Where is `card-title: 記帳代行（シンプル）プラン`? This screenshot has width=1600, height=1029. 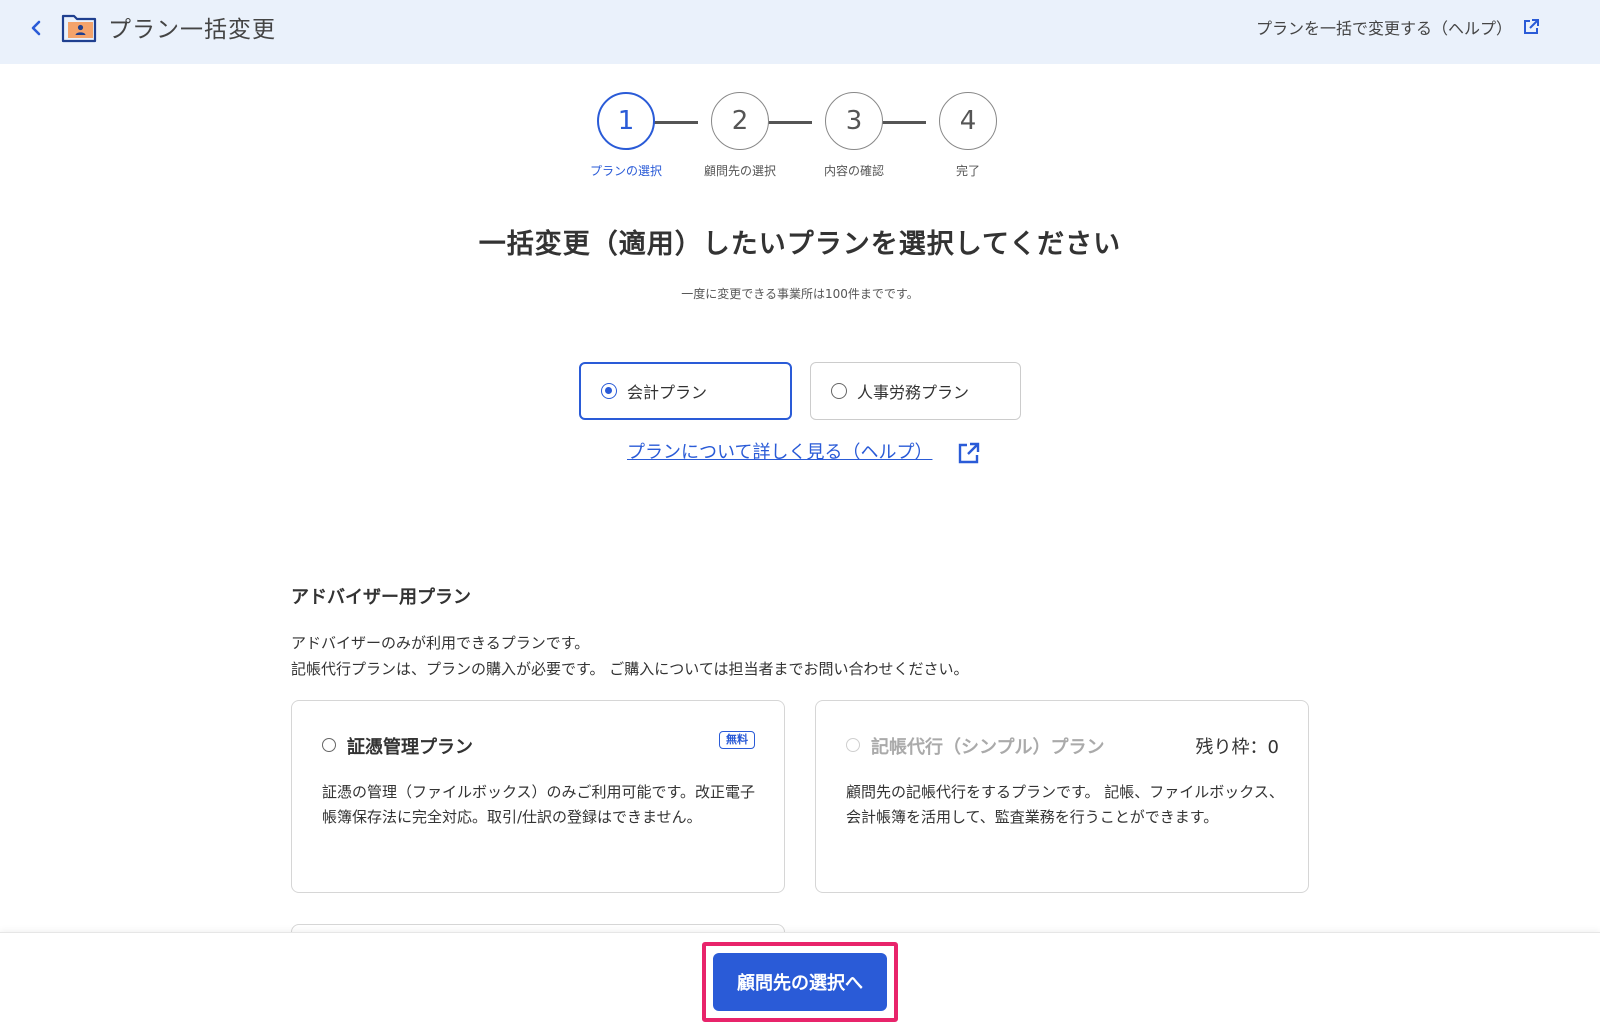
card-title: 記帳代行（シンプル）プラン is located at coordinates (988, 747).